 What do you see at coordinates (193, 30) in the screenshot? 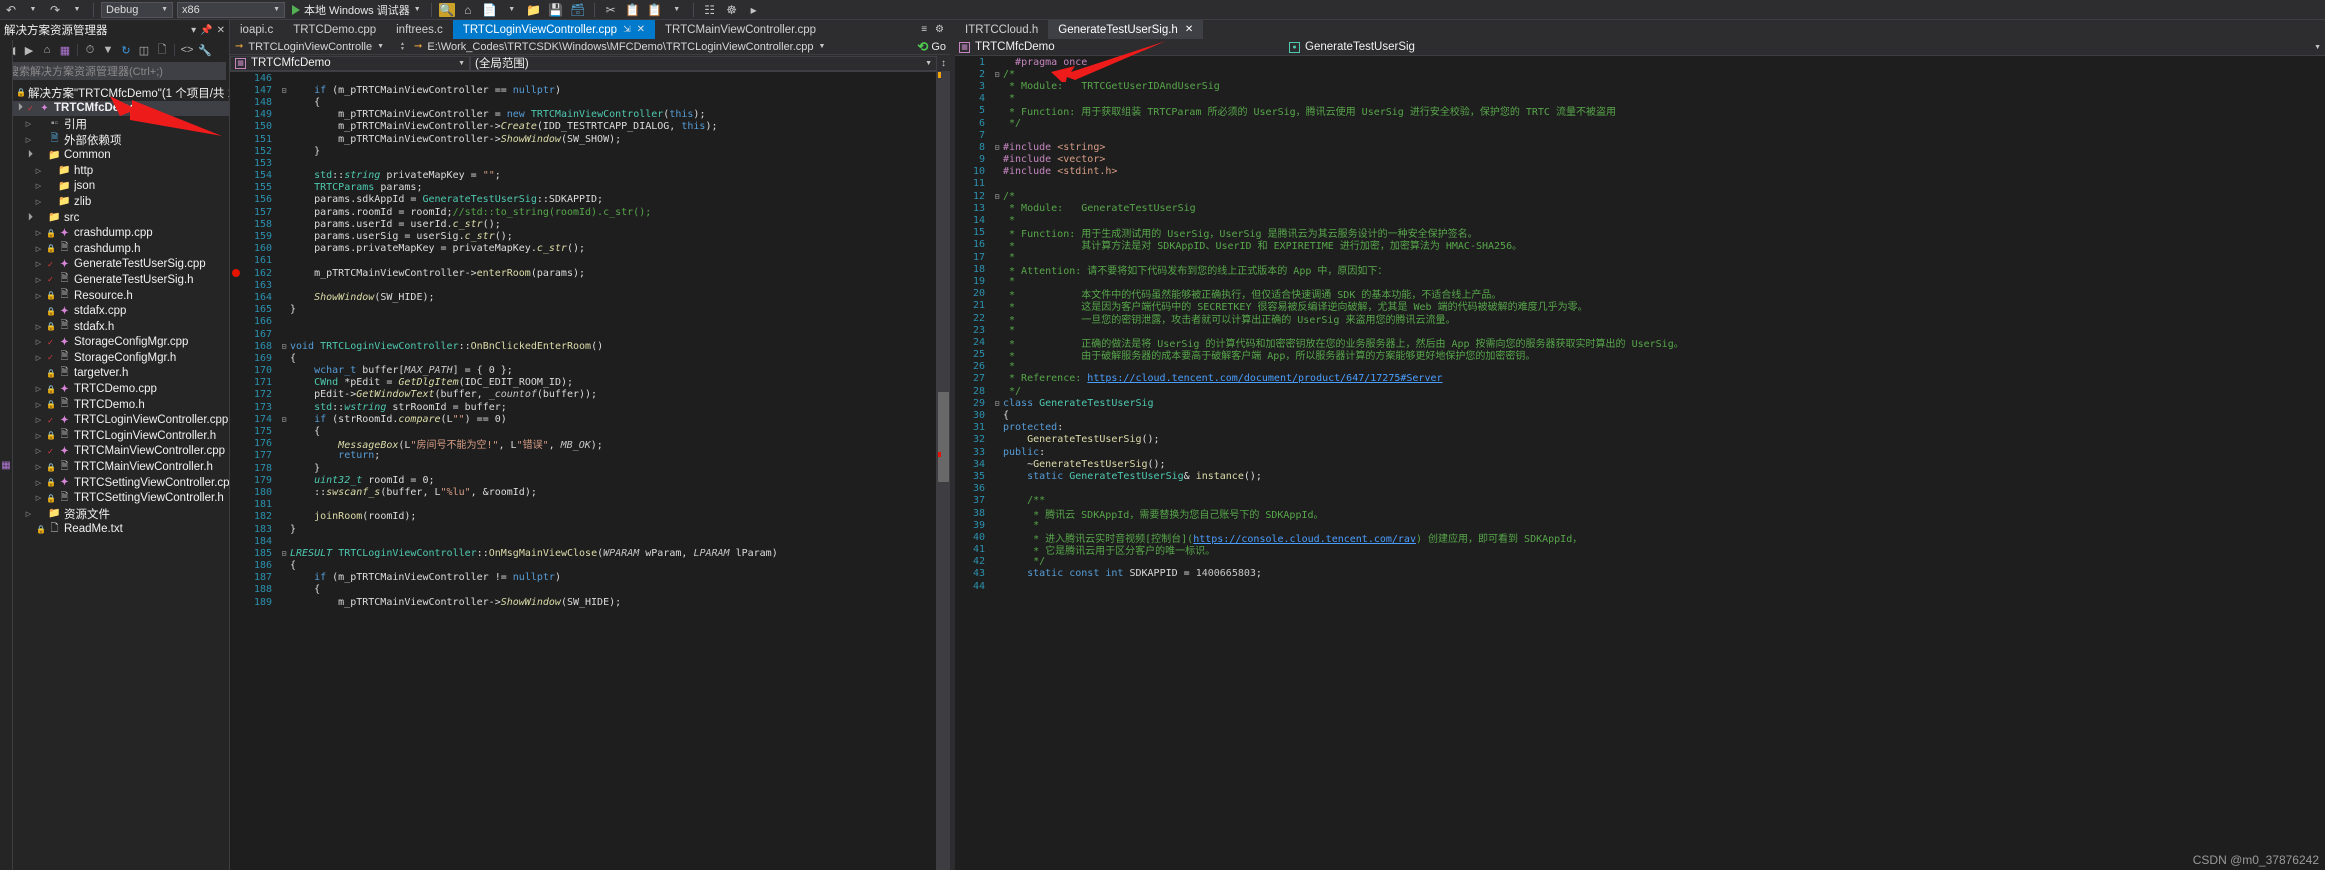
I see `chevron-down-icon: ▾` at bounding box center [193, 30].